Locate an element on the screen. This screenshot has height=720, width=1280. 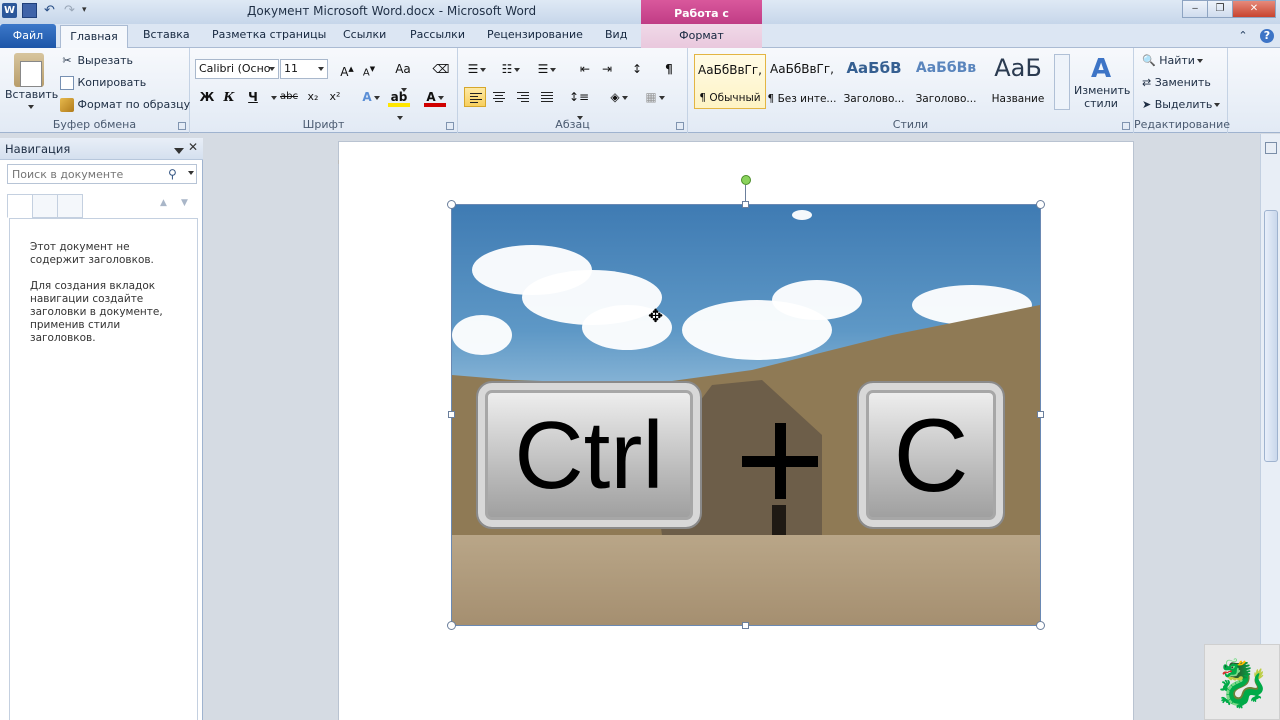
resize-handle-right is located at coordinates (1040, 414).